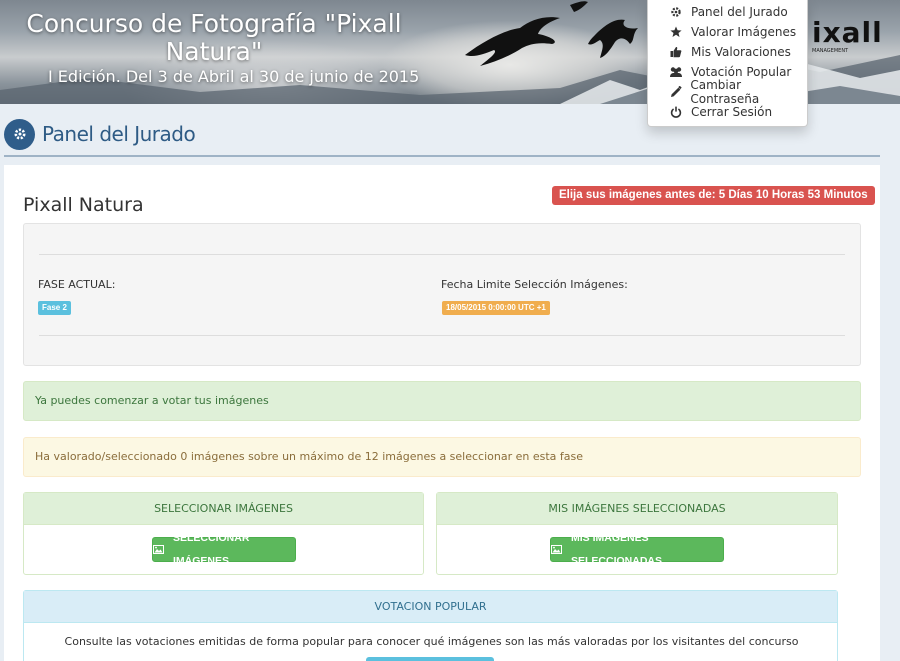 The width and height of the screenshot is (900, 661). I want to click on contest-banner-title: Concurso de Fotografía "Pixall Natura", so click(214, 37).